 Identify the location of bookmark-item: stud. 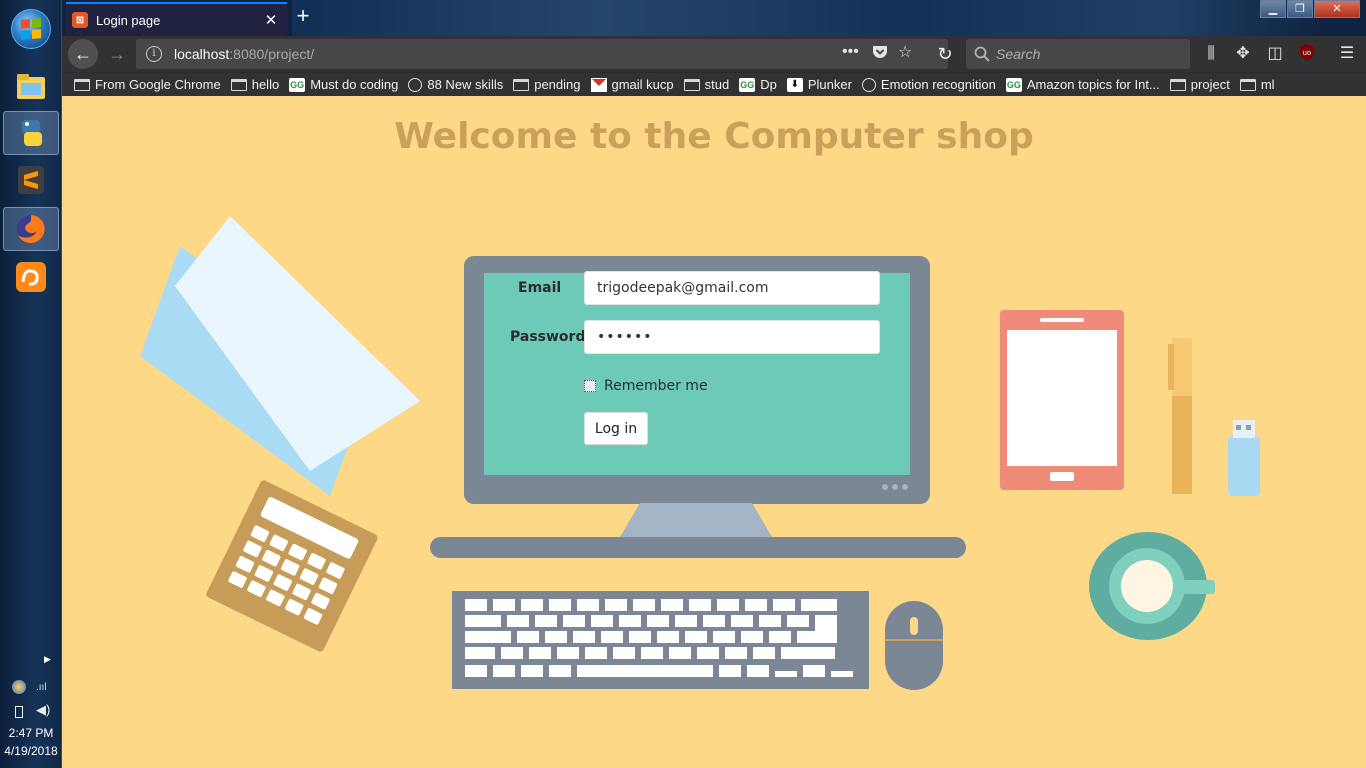
(706, 84).